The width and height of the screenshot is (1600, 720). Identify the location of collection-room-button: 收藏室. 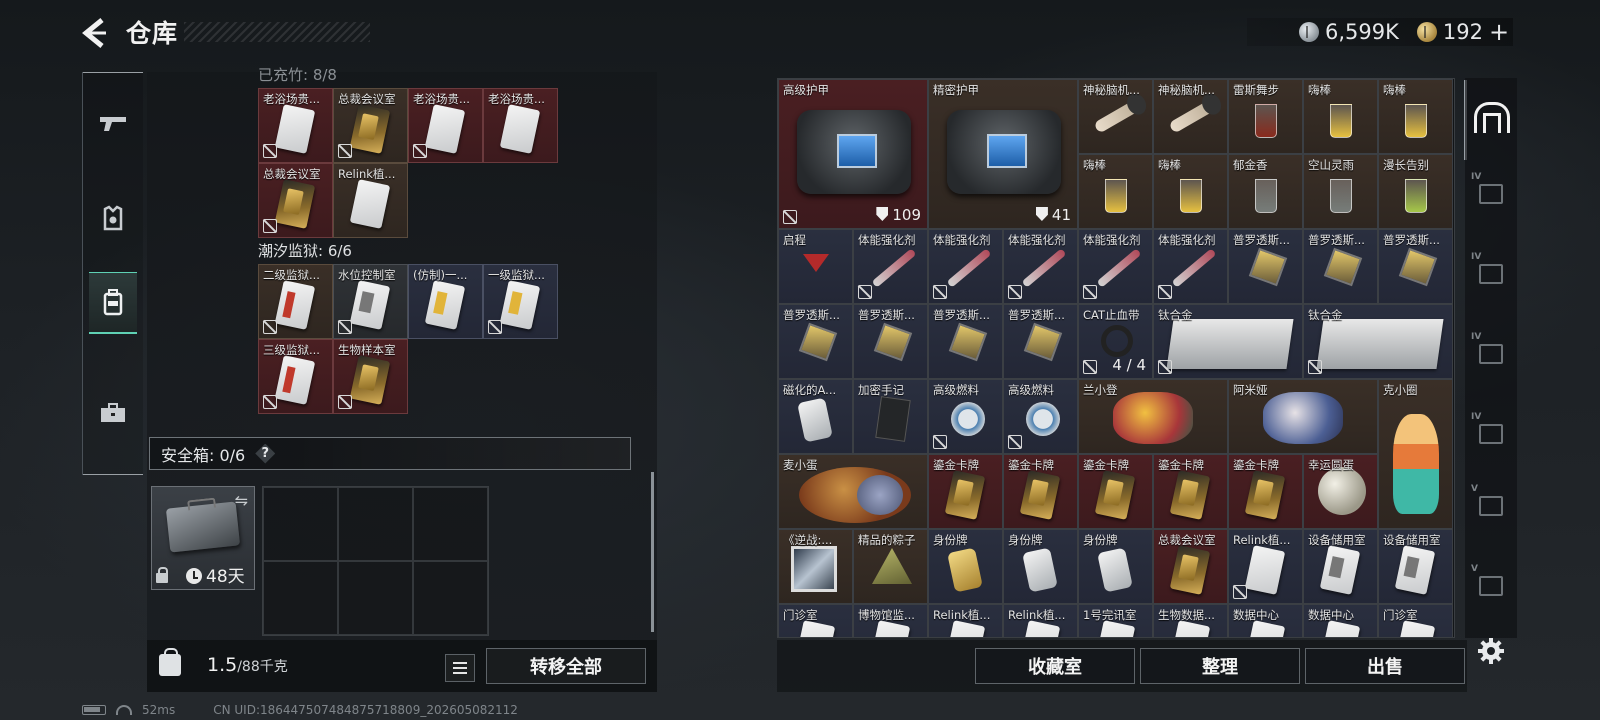
(1055, 666).